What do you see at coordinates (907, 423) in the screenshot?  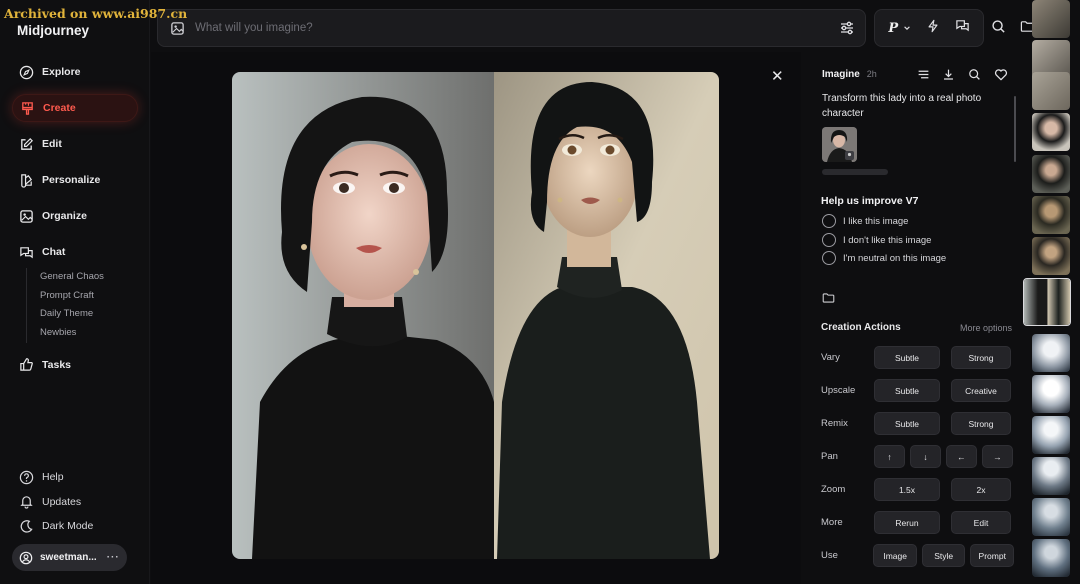 I see `remix-subtle-button: Subtle` at bounding box center [907, 423].